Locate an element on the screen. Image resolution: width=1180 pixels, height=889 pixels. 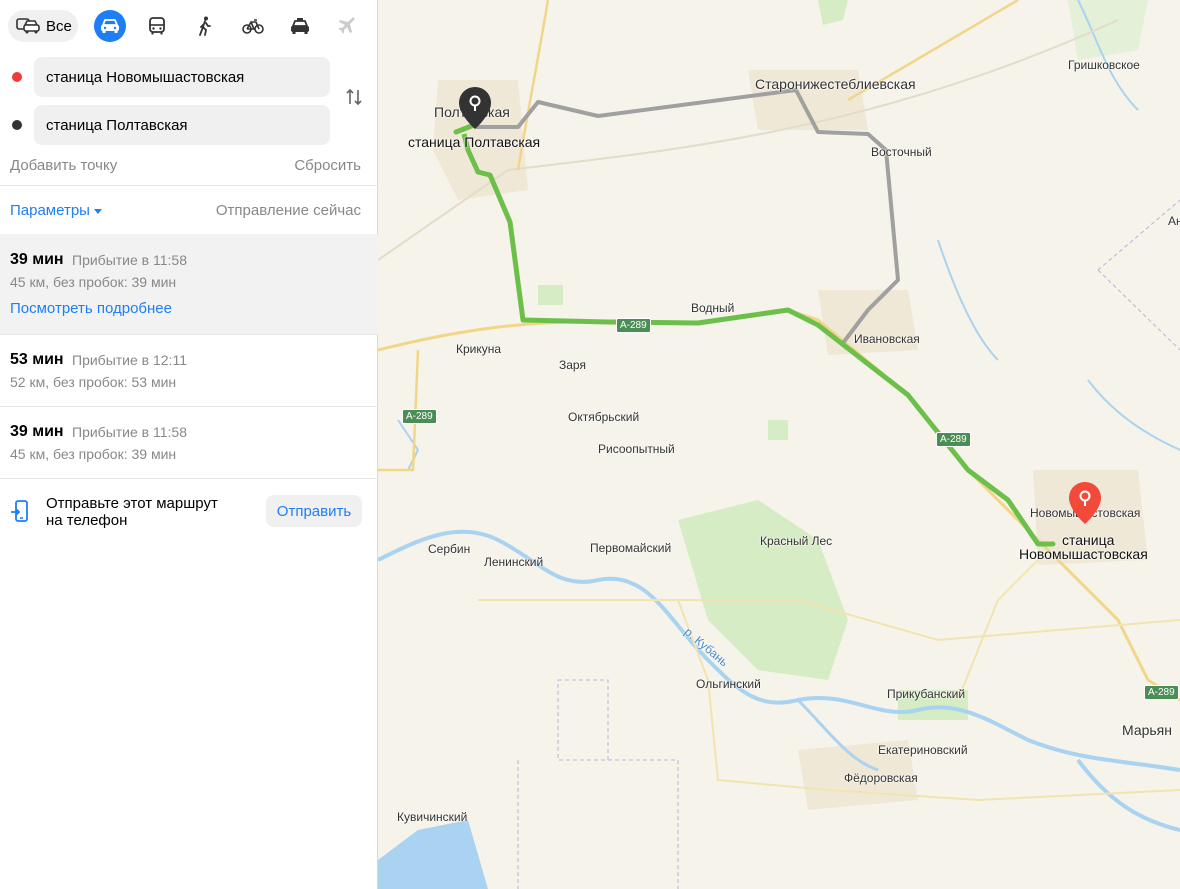
route-details: 52 км, без пробок: 53 мин is located at coordinates (93, 382).